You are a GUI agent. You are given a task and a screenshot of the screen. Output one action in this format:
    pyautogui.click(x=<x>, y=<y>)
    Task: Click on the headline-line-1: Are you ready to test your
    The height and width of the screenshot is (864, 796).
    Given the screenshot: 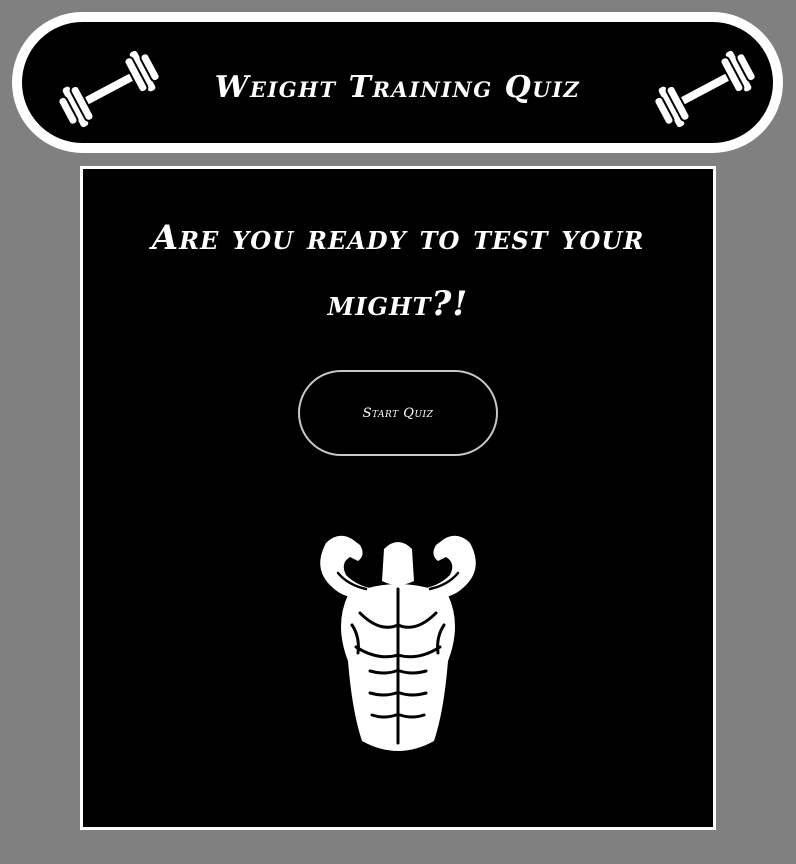 What is the action you would take?
    pyautogui.click(x=398, y=238)
    